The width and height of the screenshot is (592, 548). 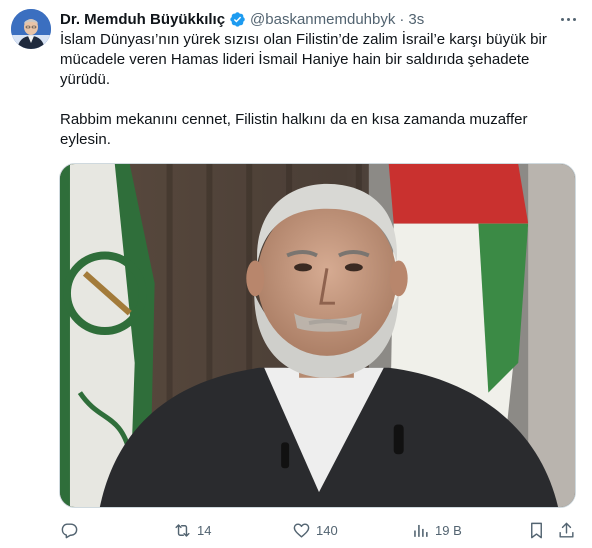 I want to click on avatar, so click(x=31, y=29).